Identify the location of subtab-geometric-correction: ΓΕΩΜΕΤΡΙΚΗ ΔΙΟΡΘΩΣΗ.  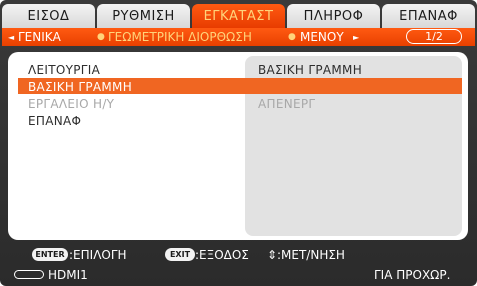
(180, 37).